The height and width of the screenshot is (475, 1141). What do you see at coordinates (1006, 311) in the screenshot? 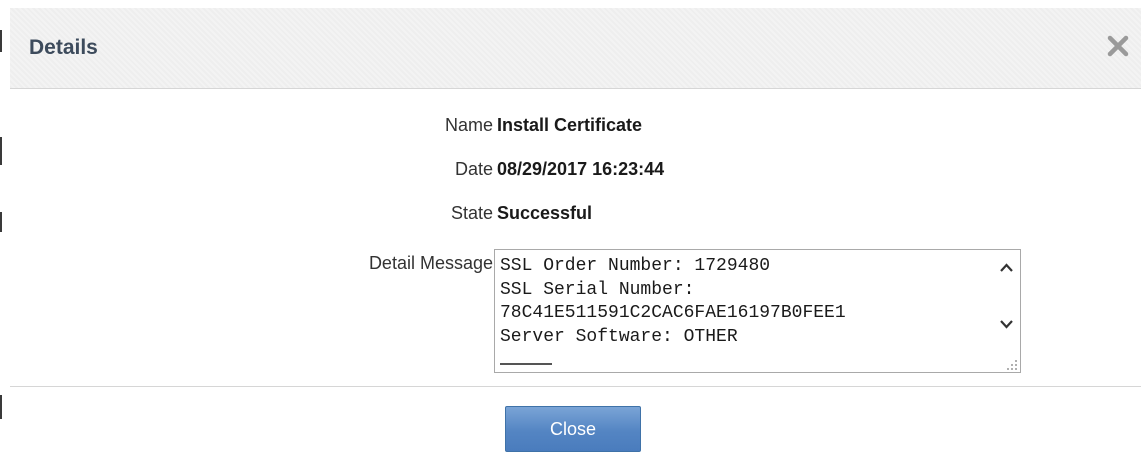
I see `textarea-scrollbar` at bounding box center [1006, 311].